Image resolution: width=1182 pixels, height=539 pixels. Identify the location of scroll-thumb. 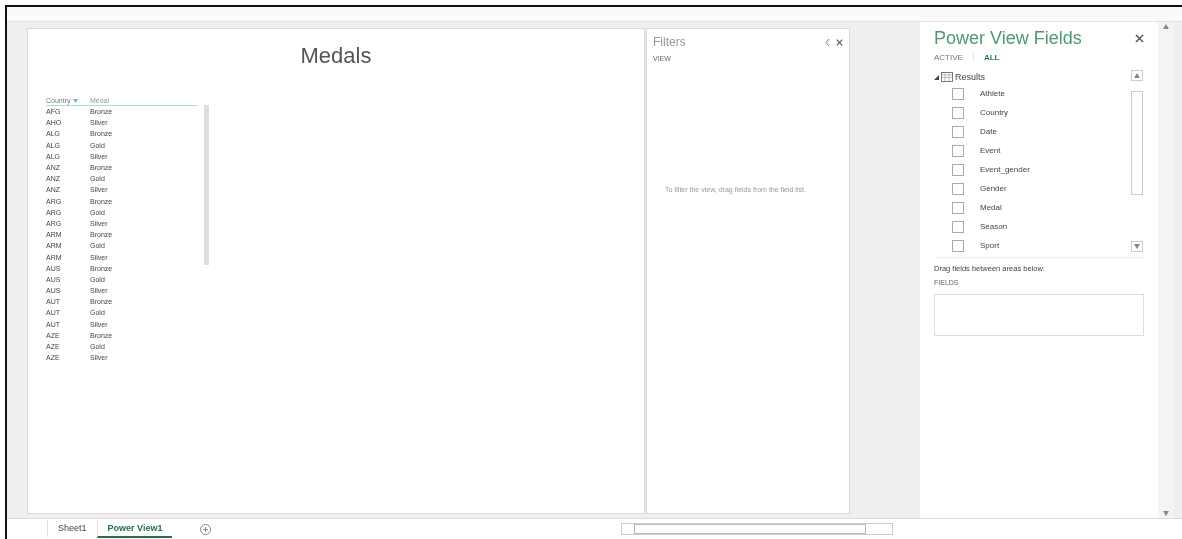
(1137, 143).